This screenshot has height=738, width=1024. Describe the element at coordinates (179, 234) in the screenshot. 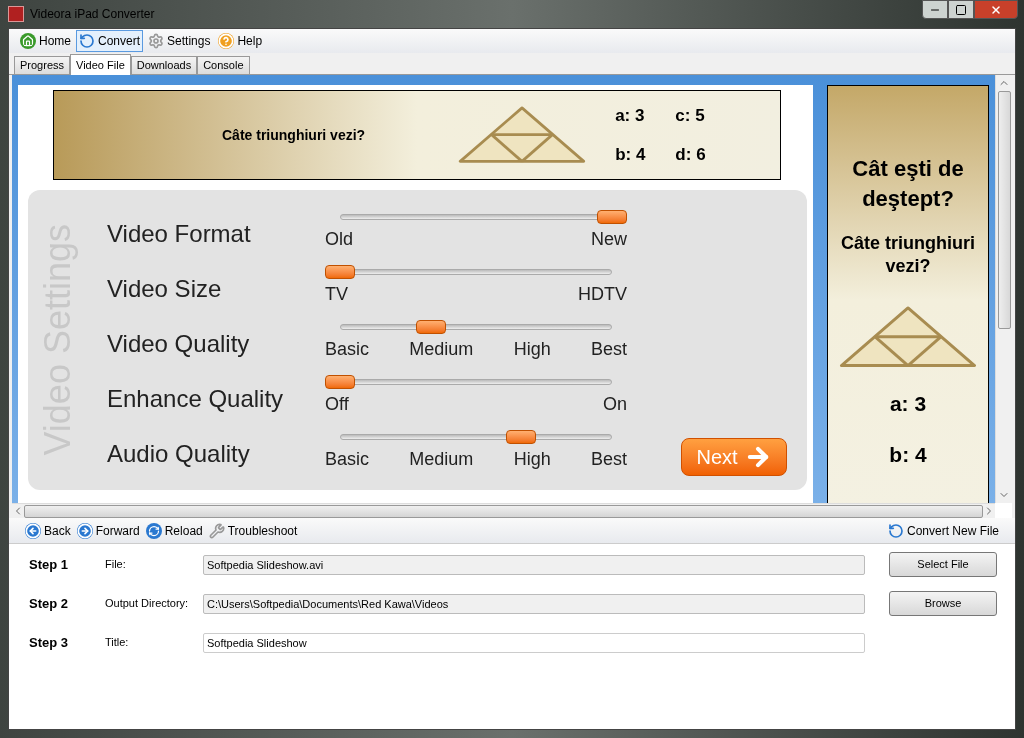

I see `setting-label: Video Format` at that location.